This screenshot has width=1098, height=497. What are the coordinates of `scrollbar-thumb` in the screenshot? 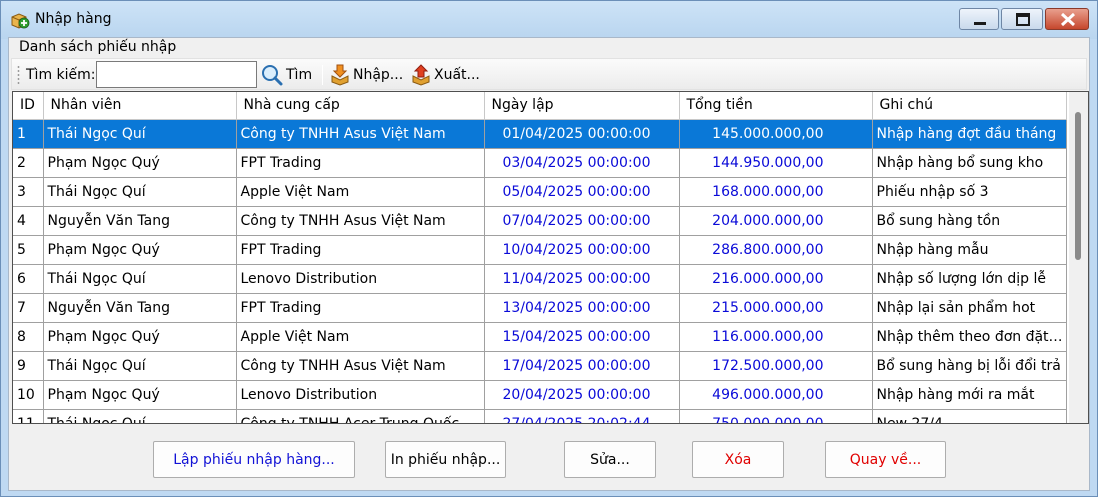 It's located at (1078, 186).